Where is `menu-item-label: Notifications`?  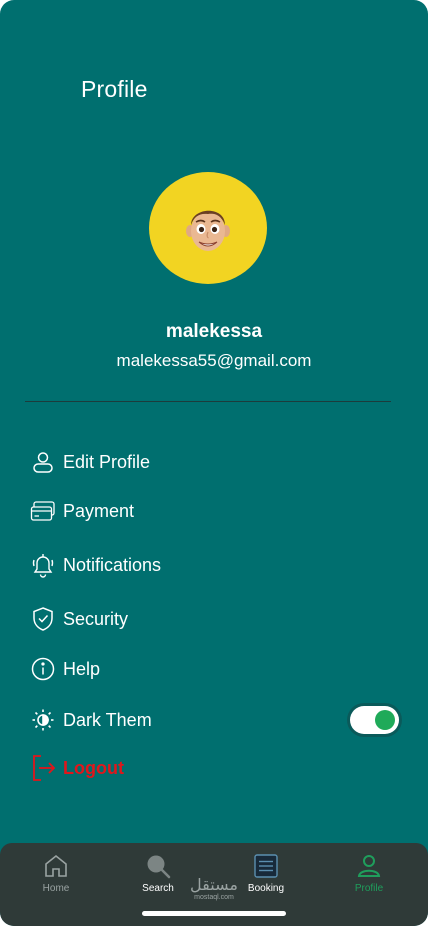 menu-item-label: Notifications is located at coordinates (112, 564).